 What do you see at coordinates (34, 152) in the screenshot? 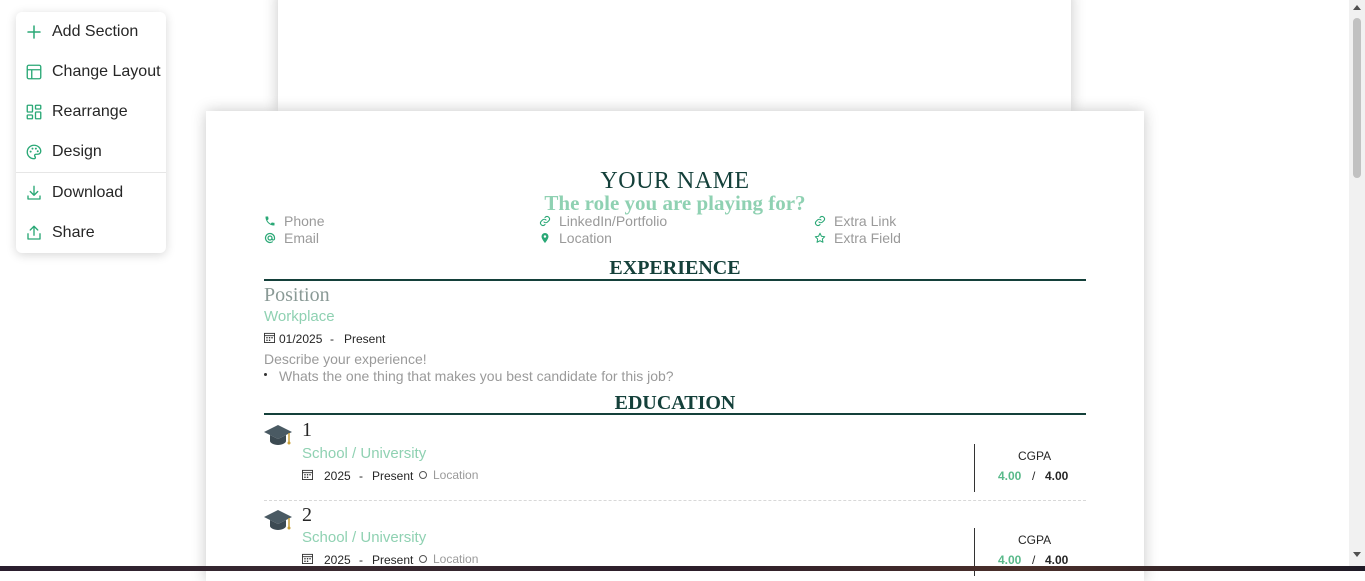
I see `palette-icon` at bounding box center [34, 152].